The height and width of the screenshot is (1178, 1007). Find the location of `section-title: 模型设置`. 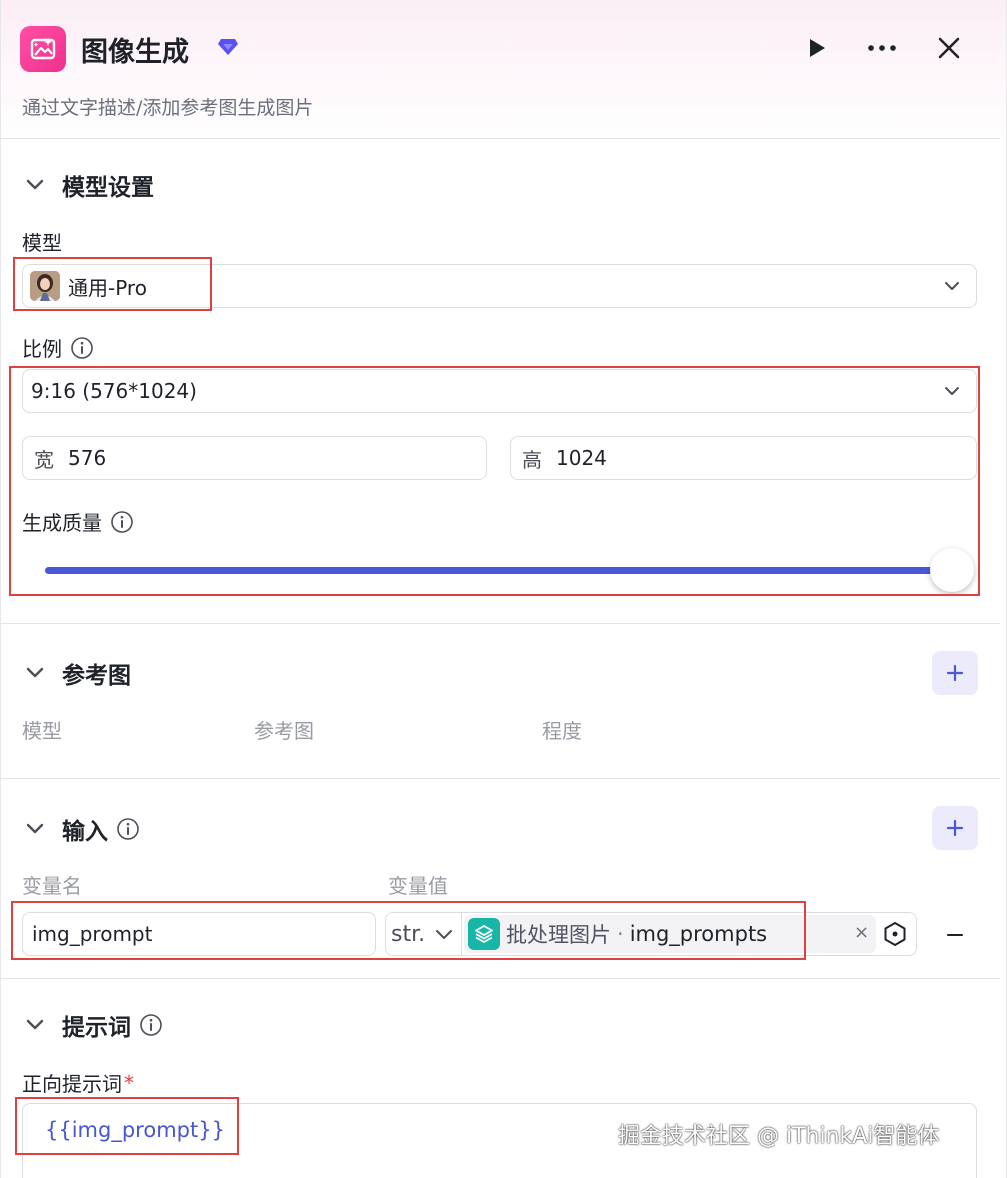

section-title: 模型设置 is located at coordinates (108, 188).